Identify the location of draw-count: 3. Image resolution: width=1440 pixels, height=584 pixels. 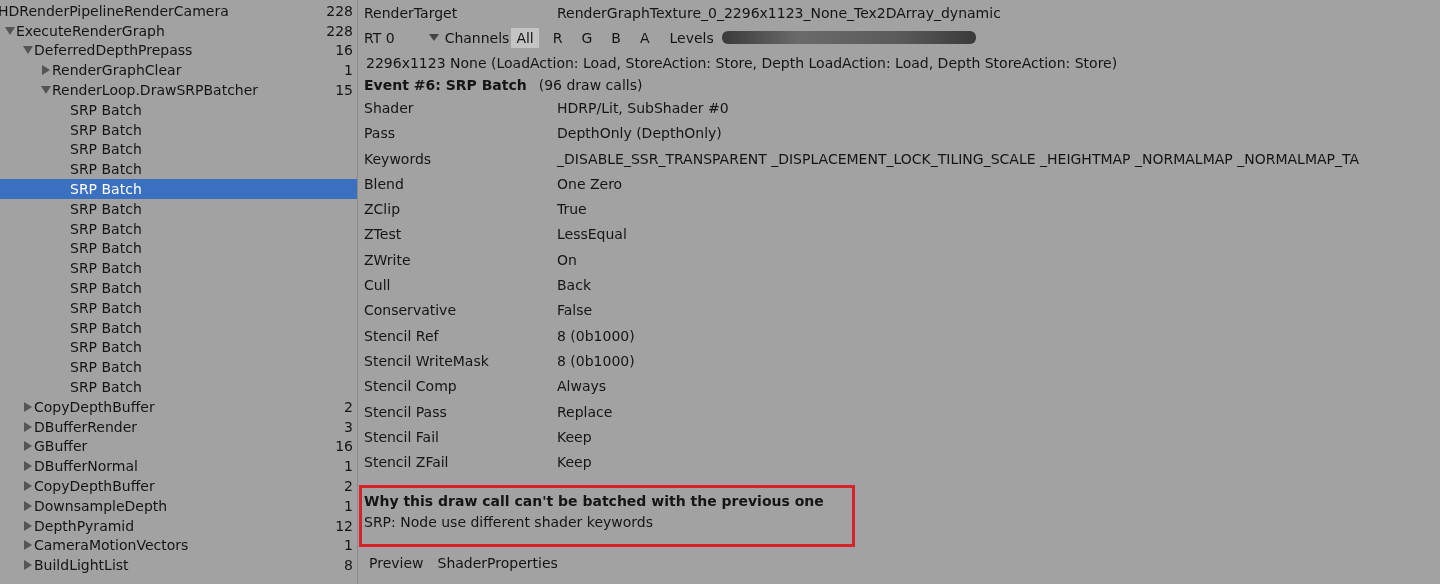
(348, 426).